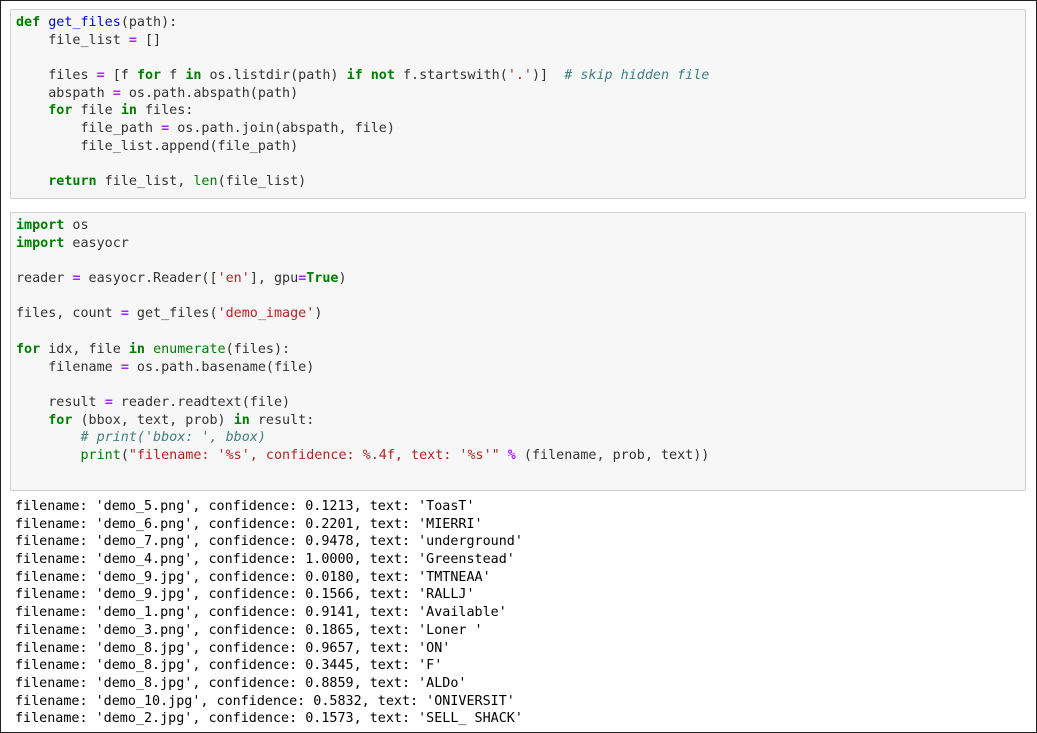 The height and width of the screenshot is (733, 1037). What do you see at coordinates (149, 22) in the screenshot?
I see `code-token: (path):` at bounding box center [149, 22].